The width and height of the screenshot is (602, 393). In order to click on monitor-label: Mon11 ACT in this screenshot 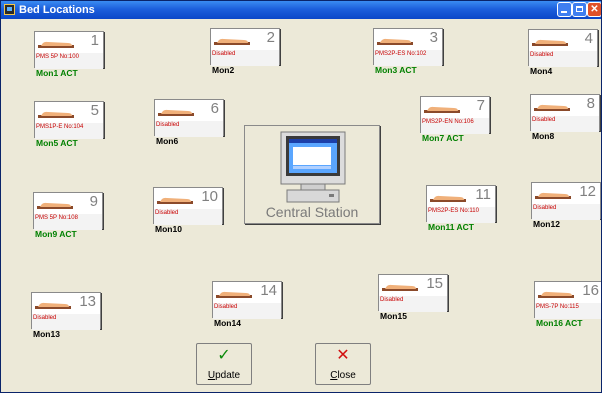, I will do `click(451, 227)`.